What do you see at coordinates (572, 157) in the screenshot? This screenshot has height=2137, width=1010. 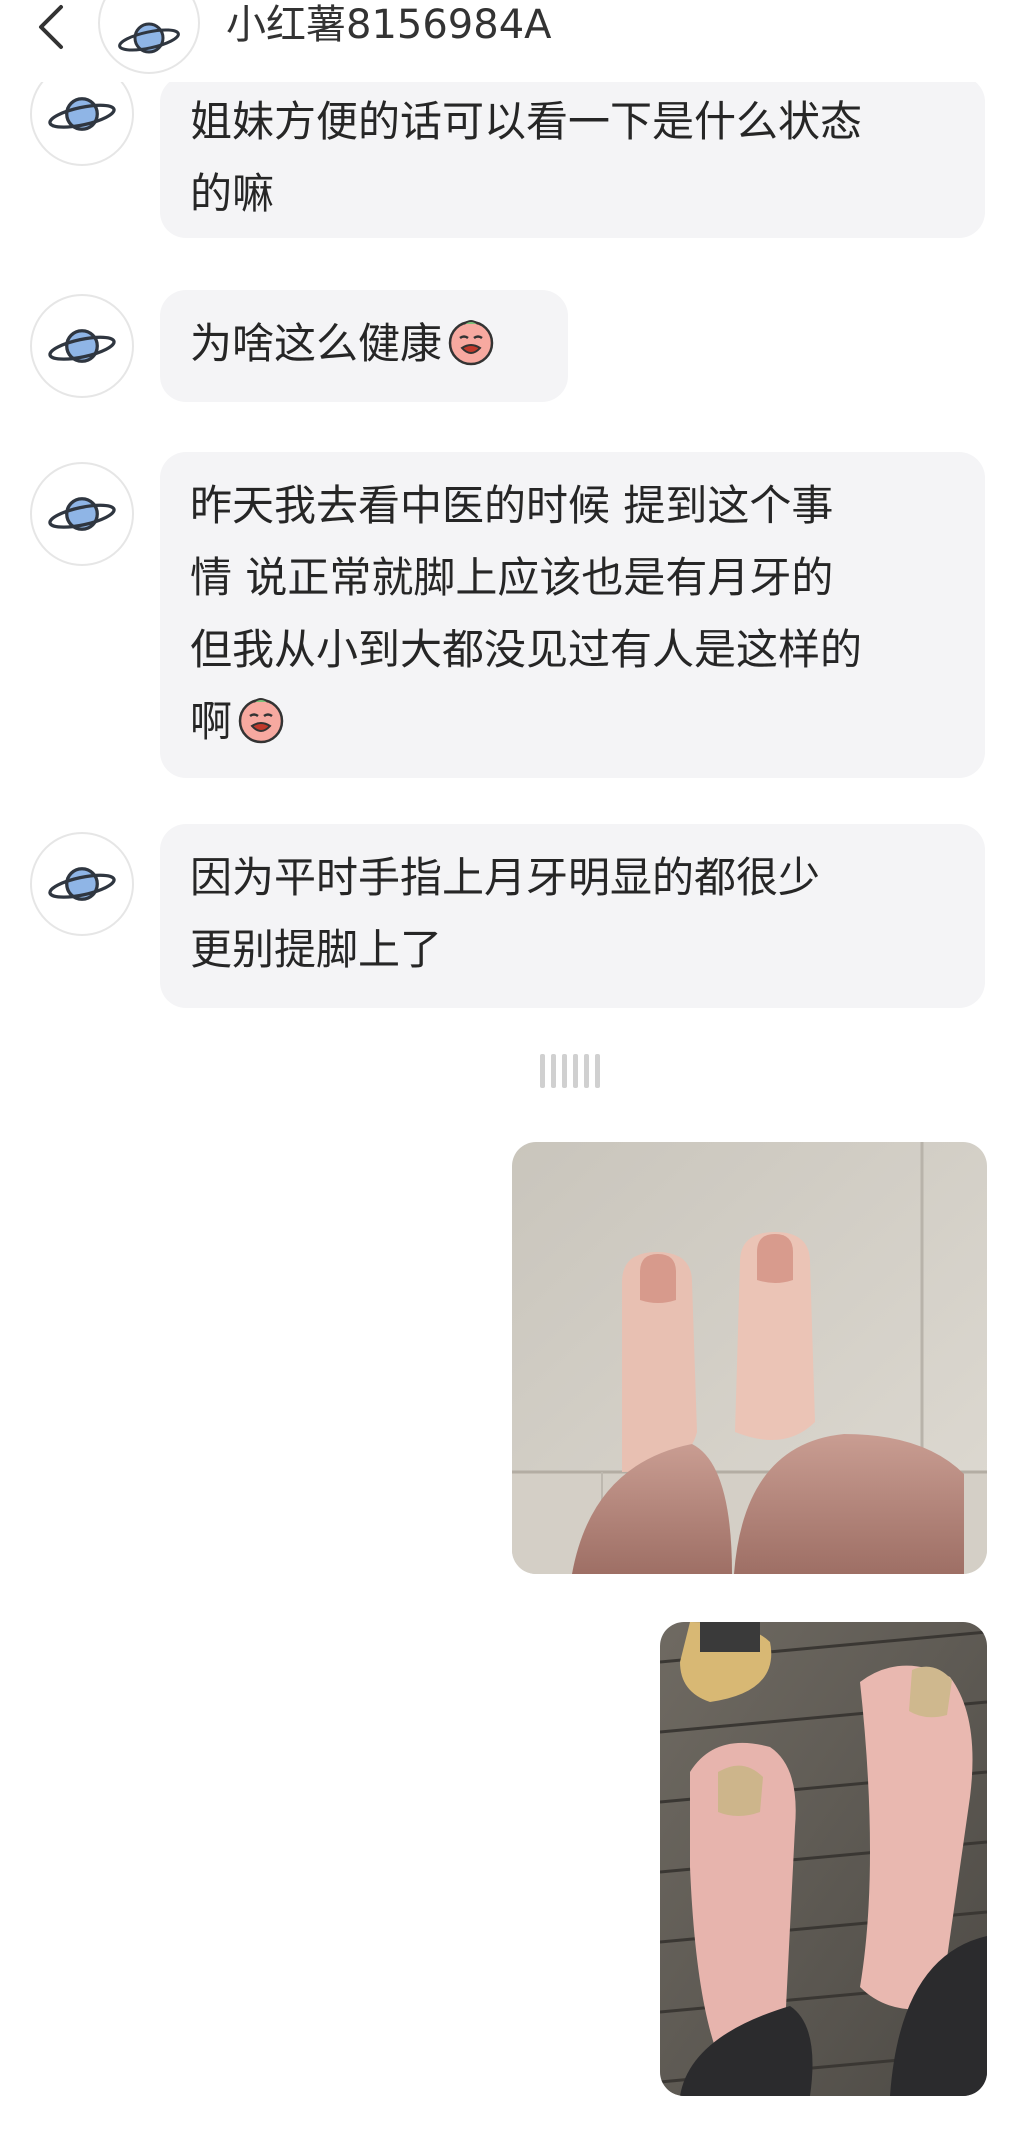 I see `message-bubble: 姐妹方便的话可以看一下是什么状态 的嘛` at bounding box center [572, 157].